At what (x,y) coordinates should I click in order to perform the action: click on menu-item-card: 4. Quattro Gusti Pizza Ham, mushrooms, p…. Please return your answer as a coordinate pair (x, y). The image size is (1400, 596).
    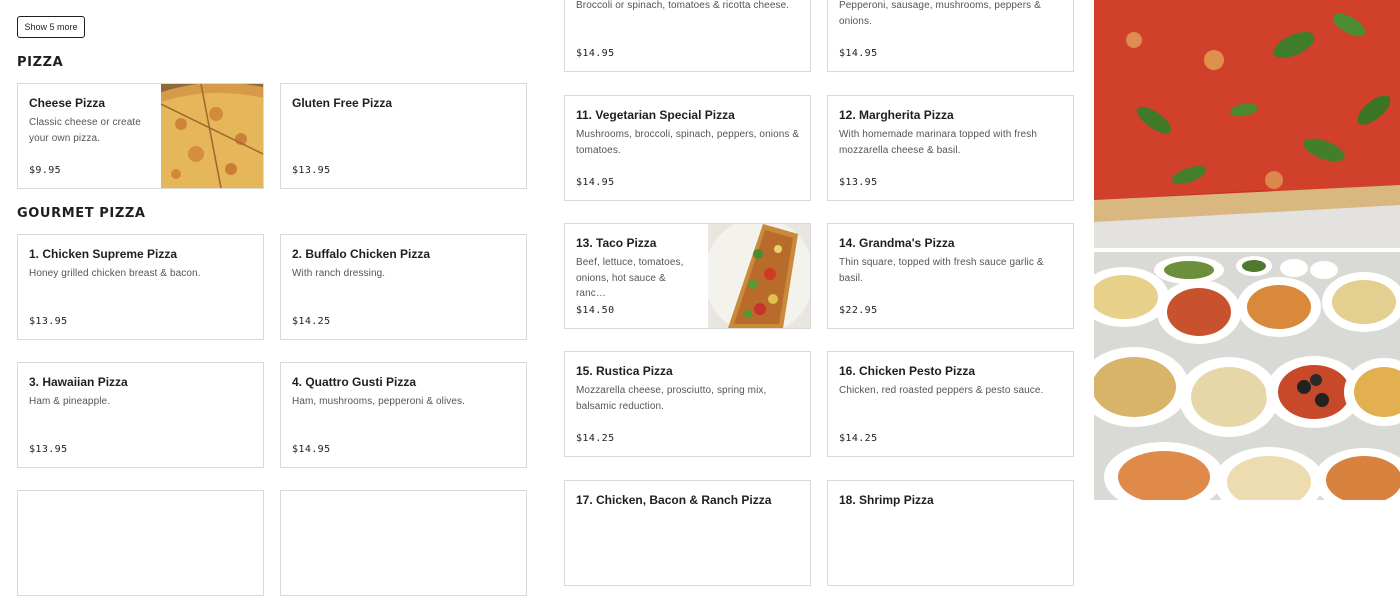
    Looking at the image, I should click on (403, 415).